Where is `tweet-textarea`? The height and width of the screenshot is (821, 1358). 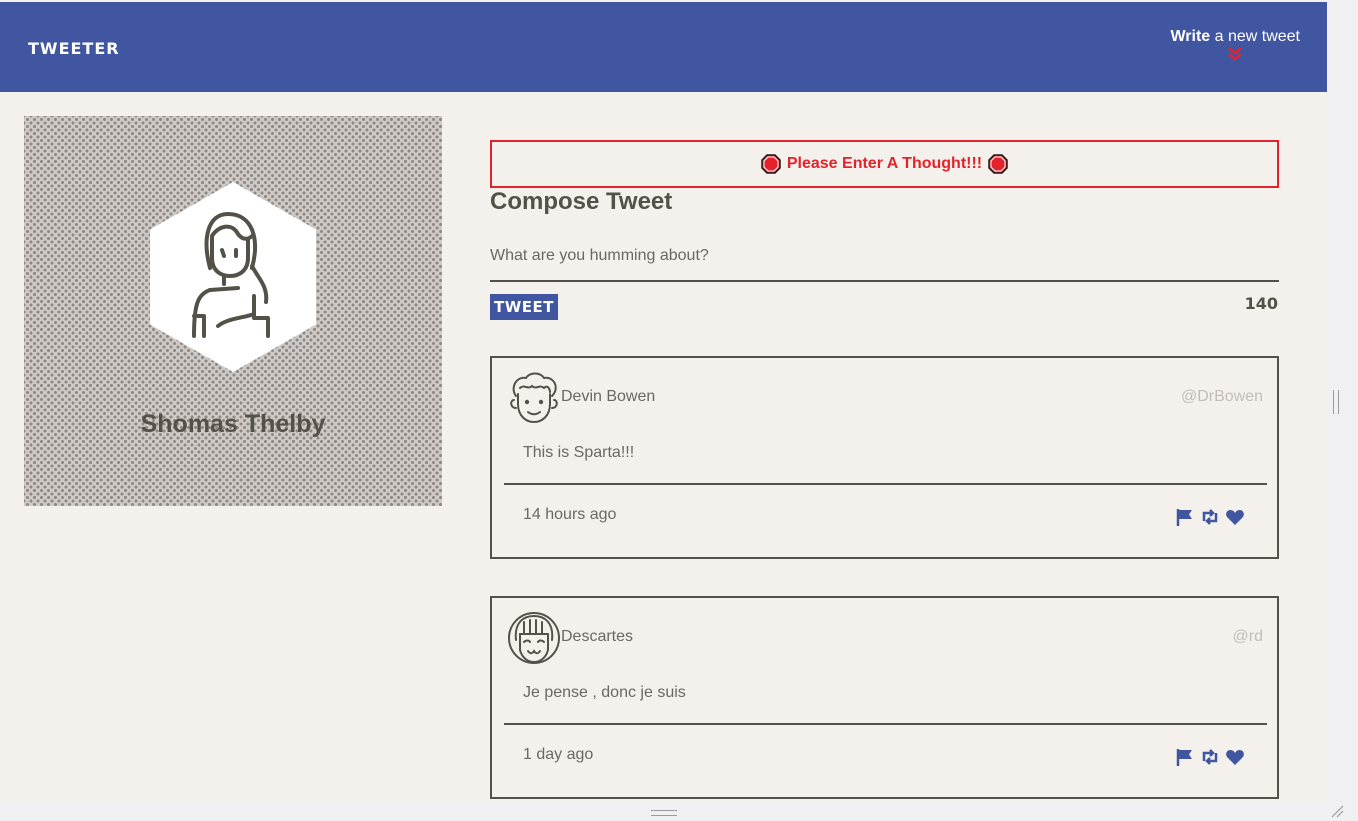 tweet-textarea is located at coordinates (884, 255).